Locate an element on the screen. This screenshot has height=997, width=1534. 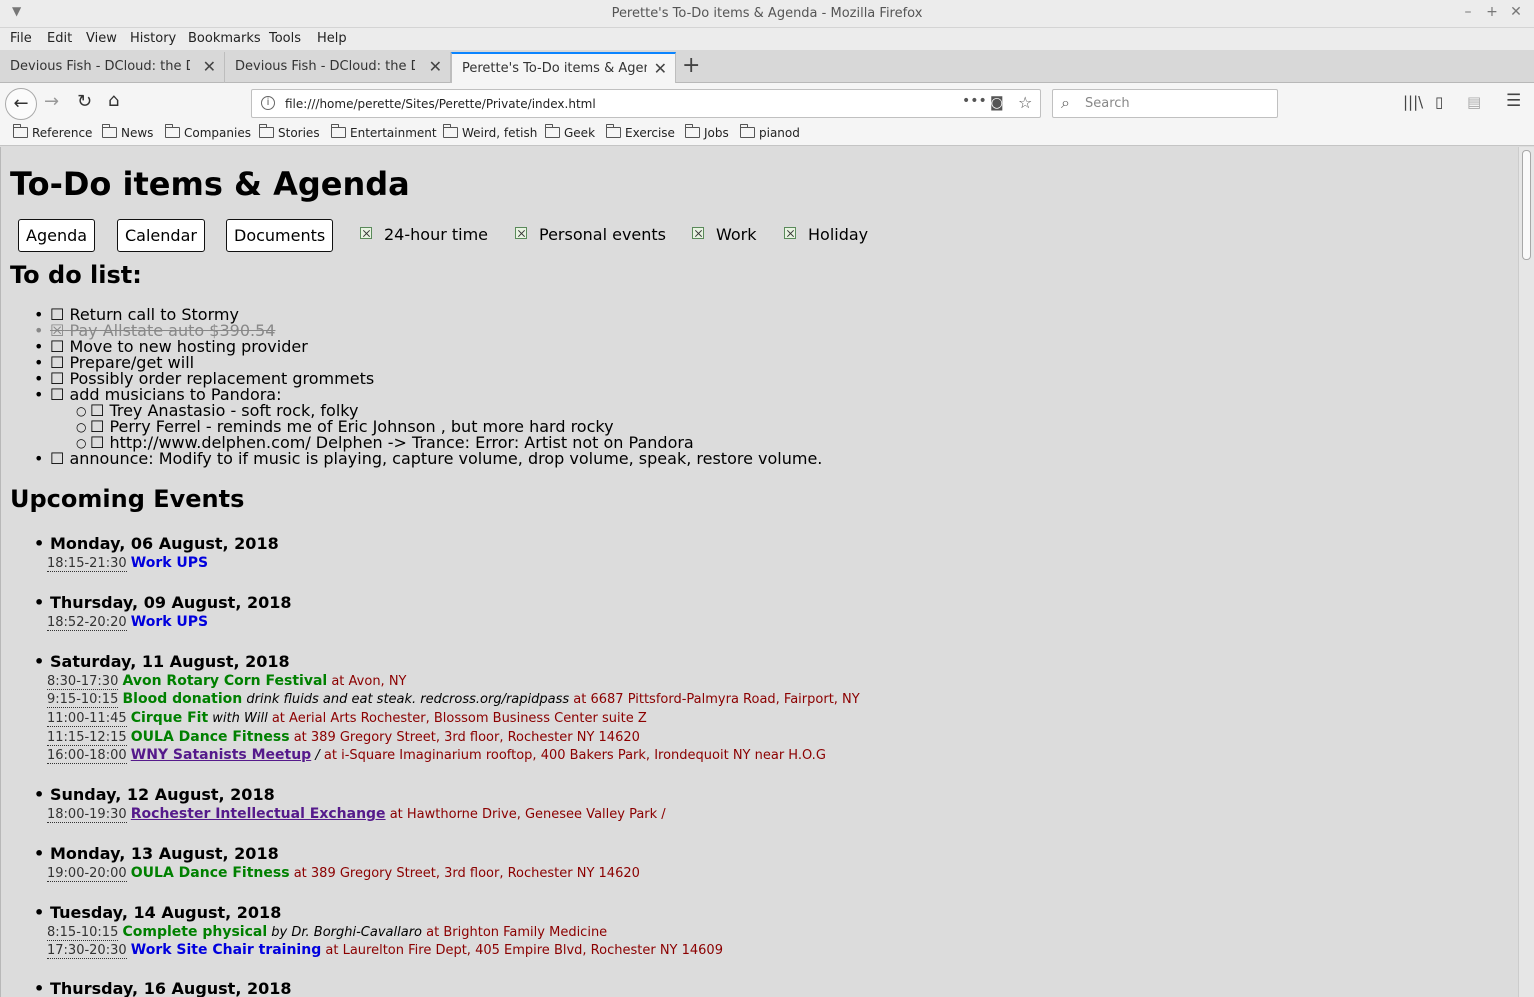
reader-icon: ▤ is located at coordinates (1474, 102).